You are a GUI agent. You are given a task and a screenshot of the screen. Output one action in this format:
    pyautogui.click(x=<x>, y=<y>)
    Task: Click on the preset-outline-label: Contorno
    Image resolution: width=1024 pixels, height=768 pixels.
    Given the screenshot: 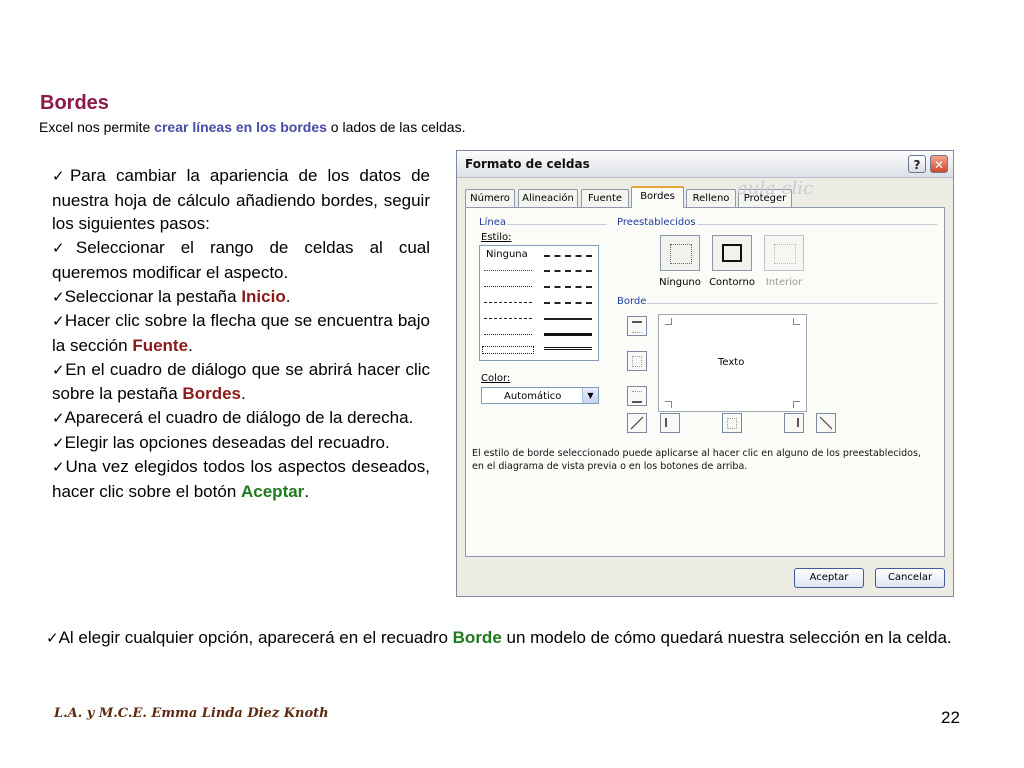 What is the action you would take?
    pyautogui.click(x=732, y=282)
    